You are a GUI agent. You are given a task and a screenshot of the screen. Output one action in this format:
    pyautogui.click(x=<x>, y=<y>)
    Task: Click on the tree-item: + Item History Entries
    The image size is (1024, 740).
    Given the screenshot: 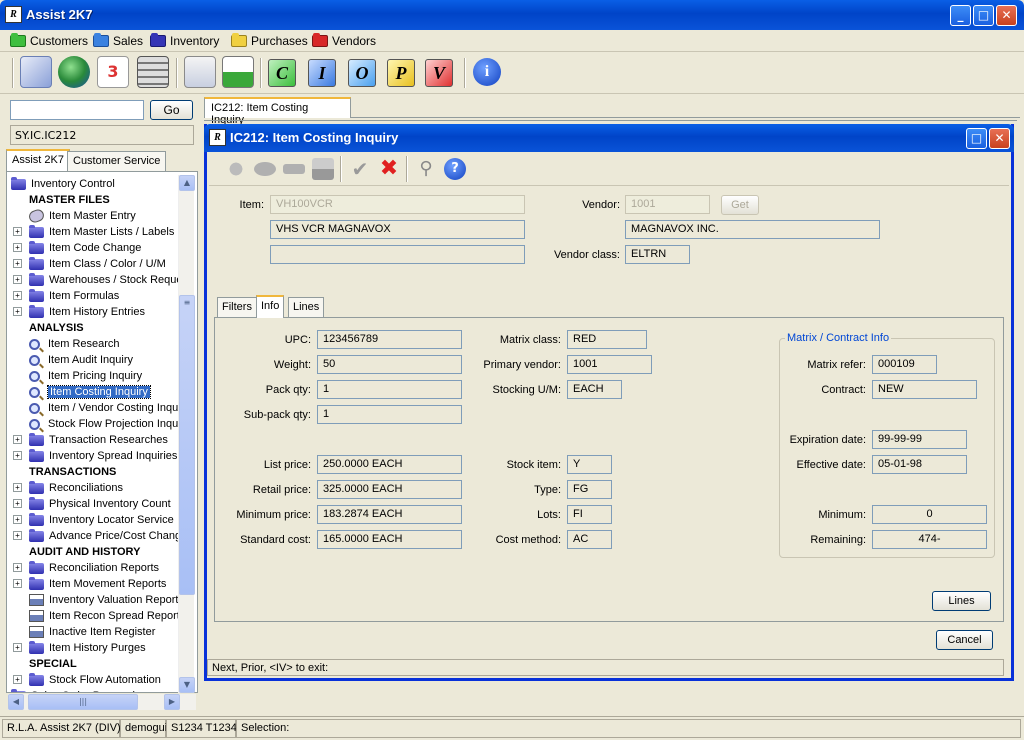 What is the action you would take?
    pyautogui.click(x=79, y=312)
    